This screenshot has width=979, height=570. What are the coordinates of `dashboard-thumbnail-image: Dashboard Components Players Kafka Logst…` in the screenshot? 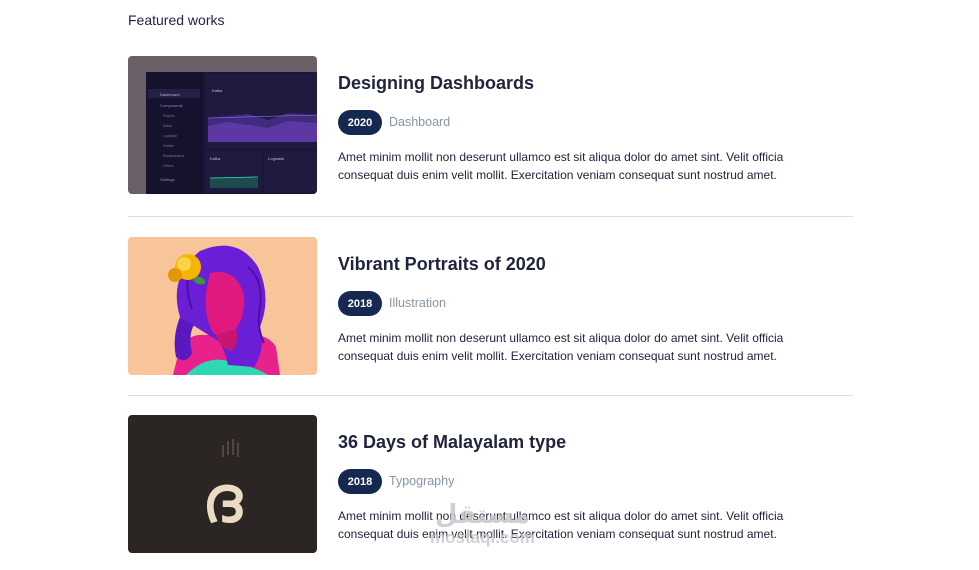 It's located at (222, 125).